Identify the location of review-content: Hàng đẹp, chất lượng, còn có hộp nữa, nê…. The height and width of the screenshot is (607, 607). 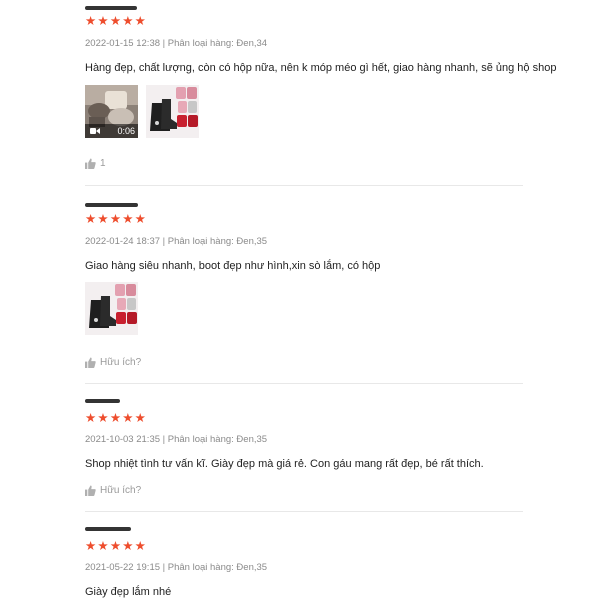
(321, 68).